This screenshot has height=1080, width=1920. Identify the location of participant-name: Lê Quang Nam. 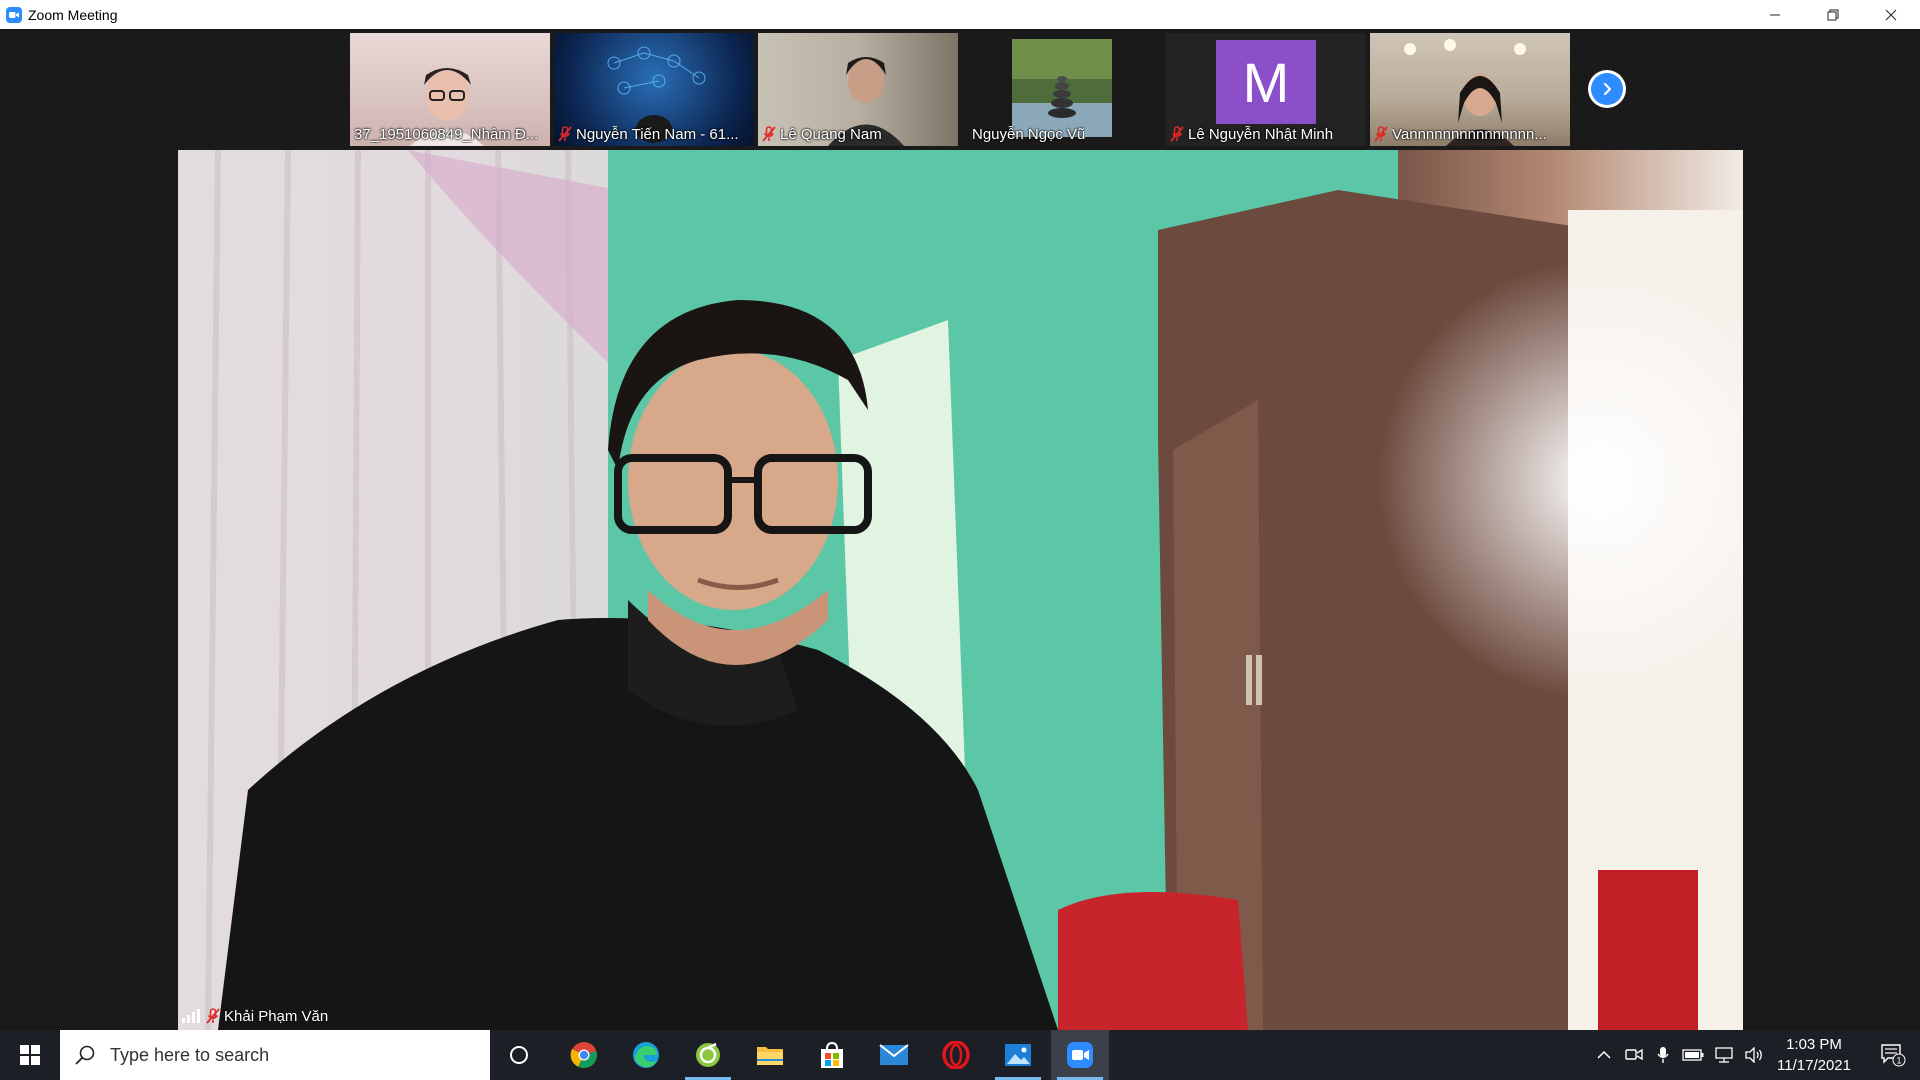
(831, 134).